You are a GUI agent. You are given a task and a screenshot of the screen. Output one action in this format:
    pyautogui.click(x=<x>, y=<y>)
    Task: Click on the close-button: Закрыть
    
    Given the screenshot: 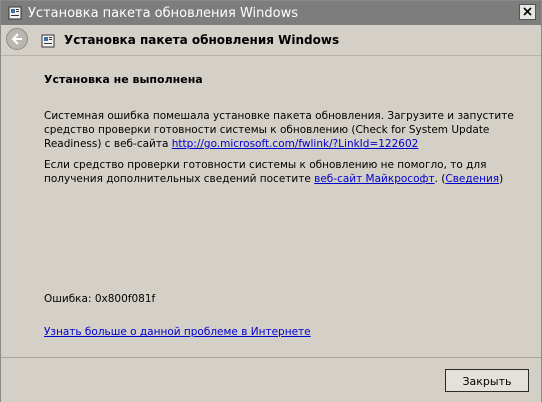 What is the action you would take?
    pyautogui.click(x=487, y=380)
    